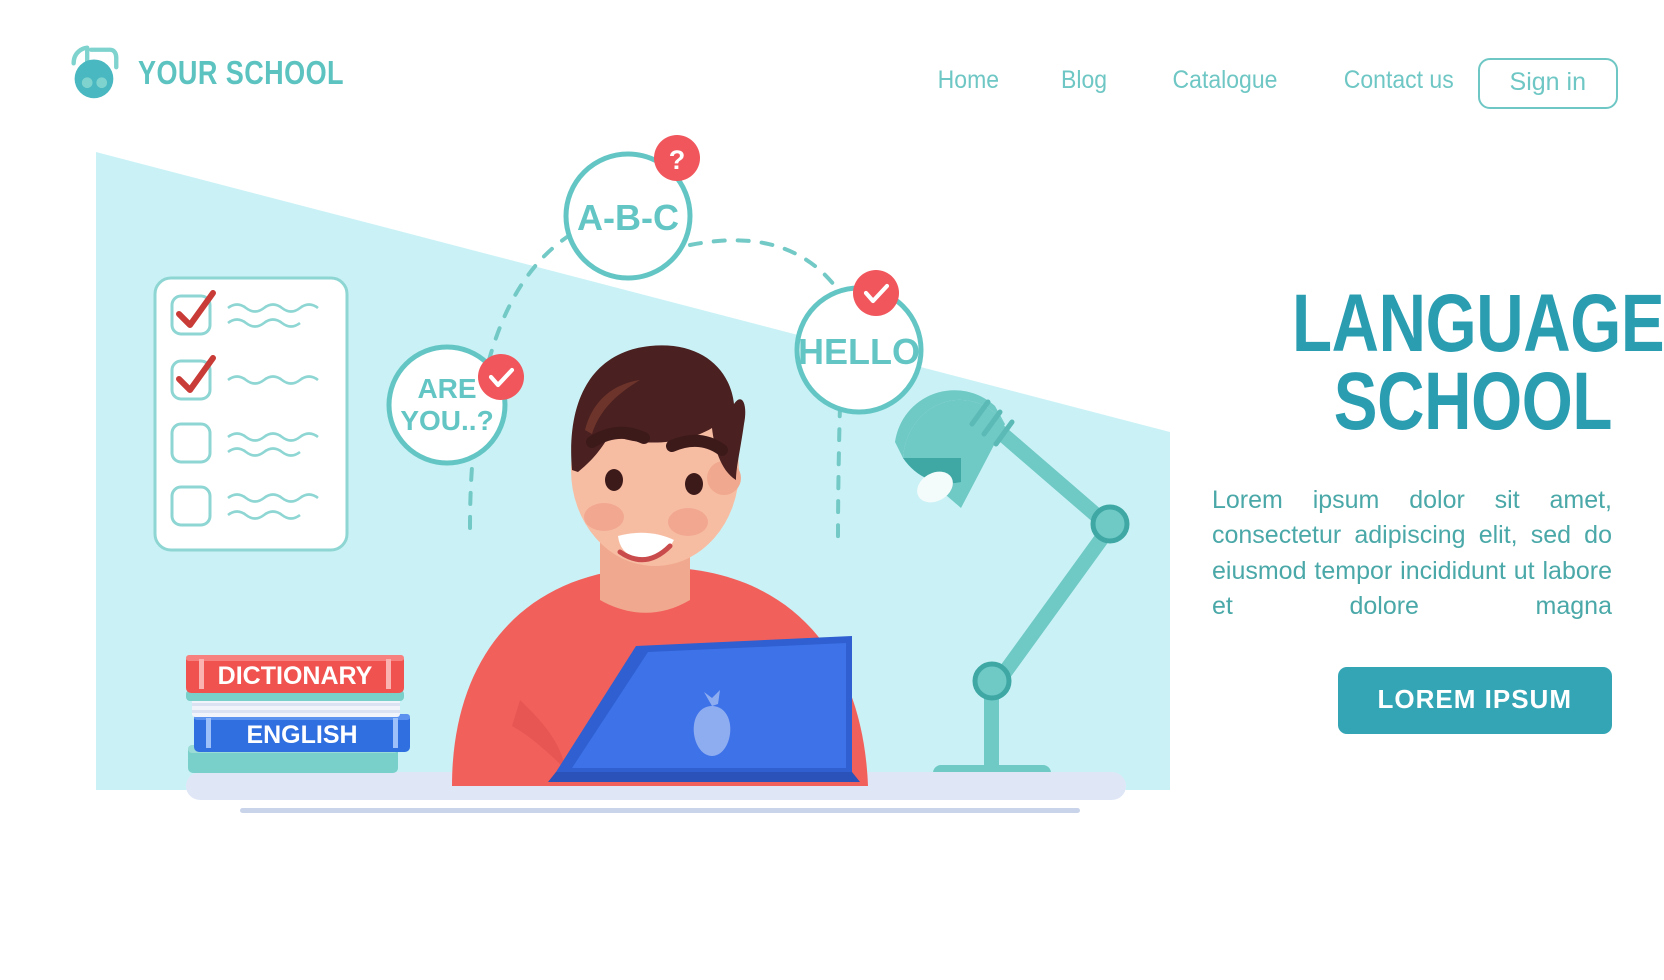  What do you see at coordinates (1473, 401) in the screenshot?
I see `page-title-line2: SCHOOL` at bounding box center [1473, 401].